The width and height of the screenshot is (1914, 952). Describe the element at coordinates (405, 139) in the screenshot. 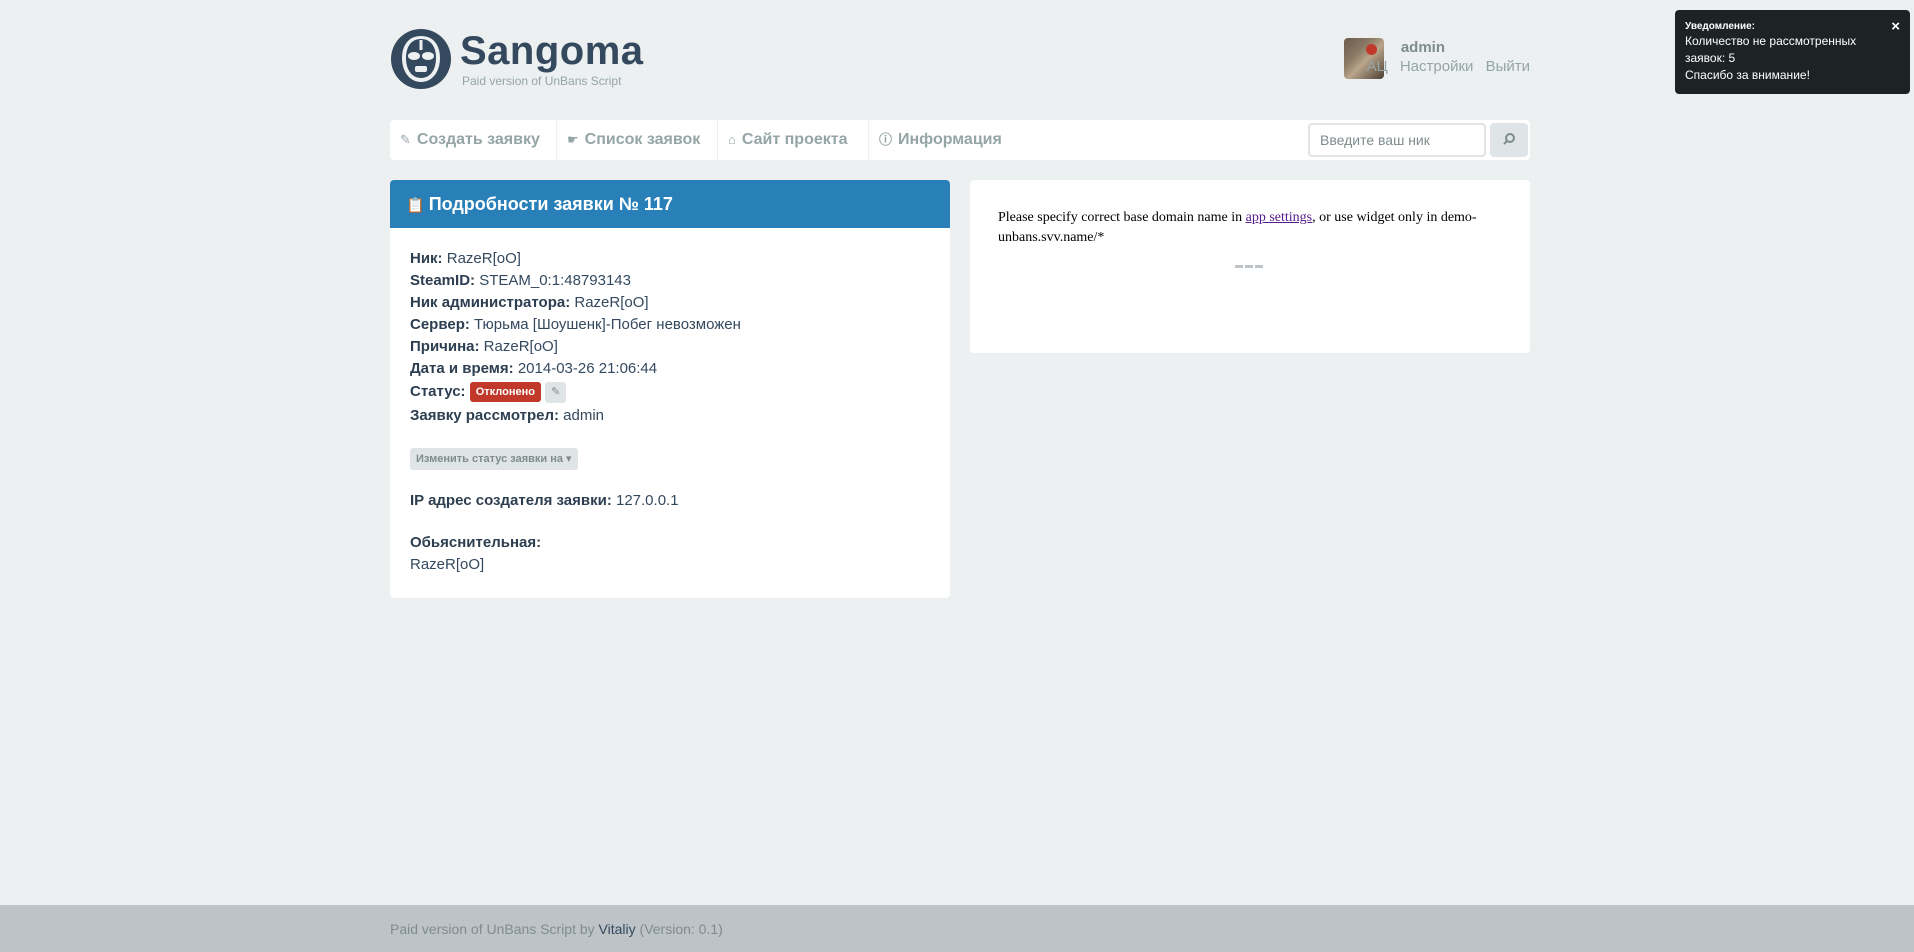

I see `pencil-icon: ✎` at that location.